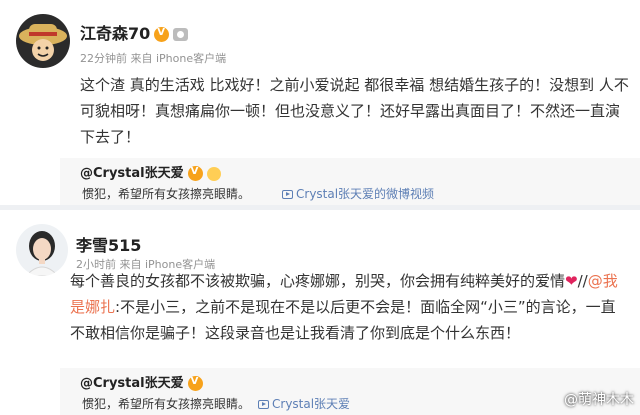  What do you see at coordinates (115, 33) in the screenshot?
I see `author-name-text: 江奇森70` at bounding box center [115, 33].